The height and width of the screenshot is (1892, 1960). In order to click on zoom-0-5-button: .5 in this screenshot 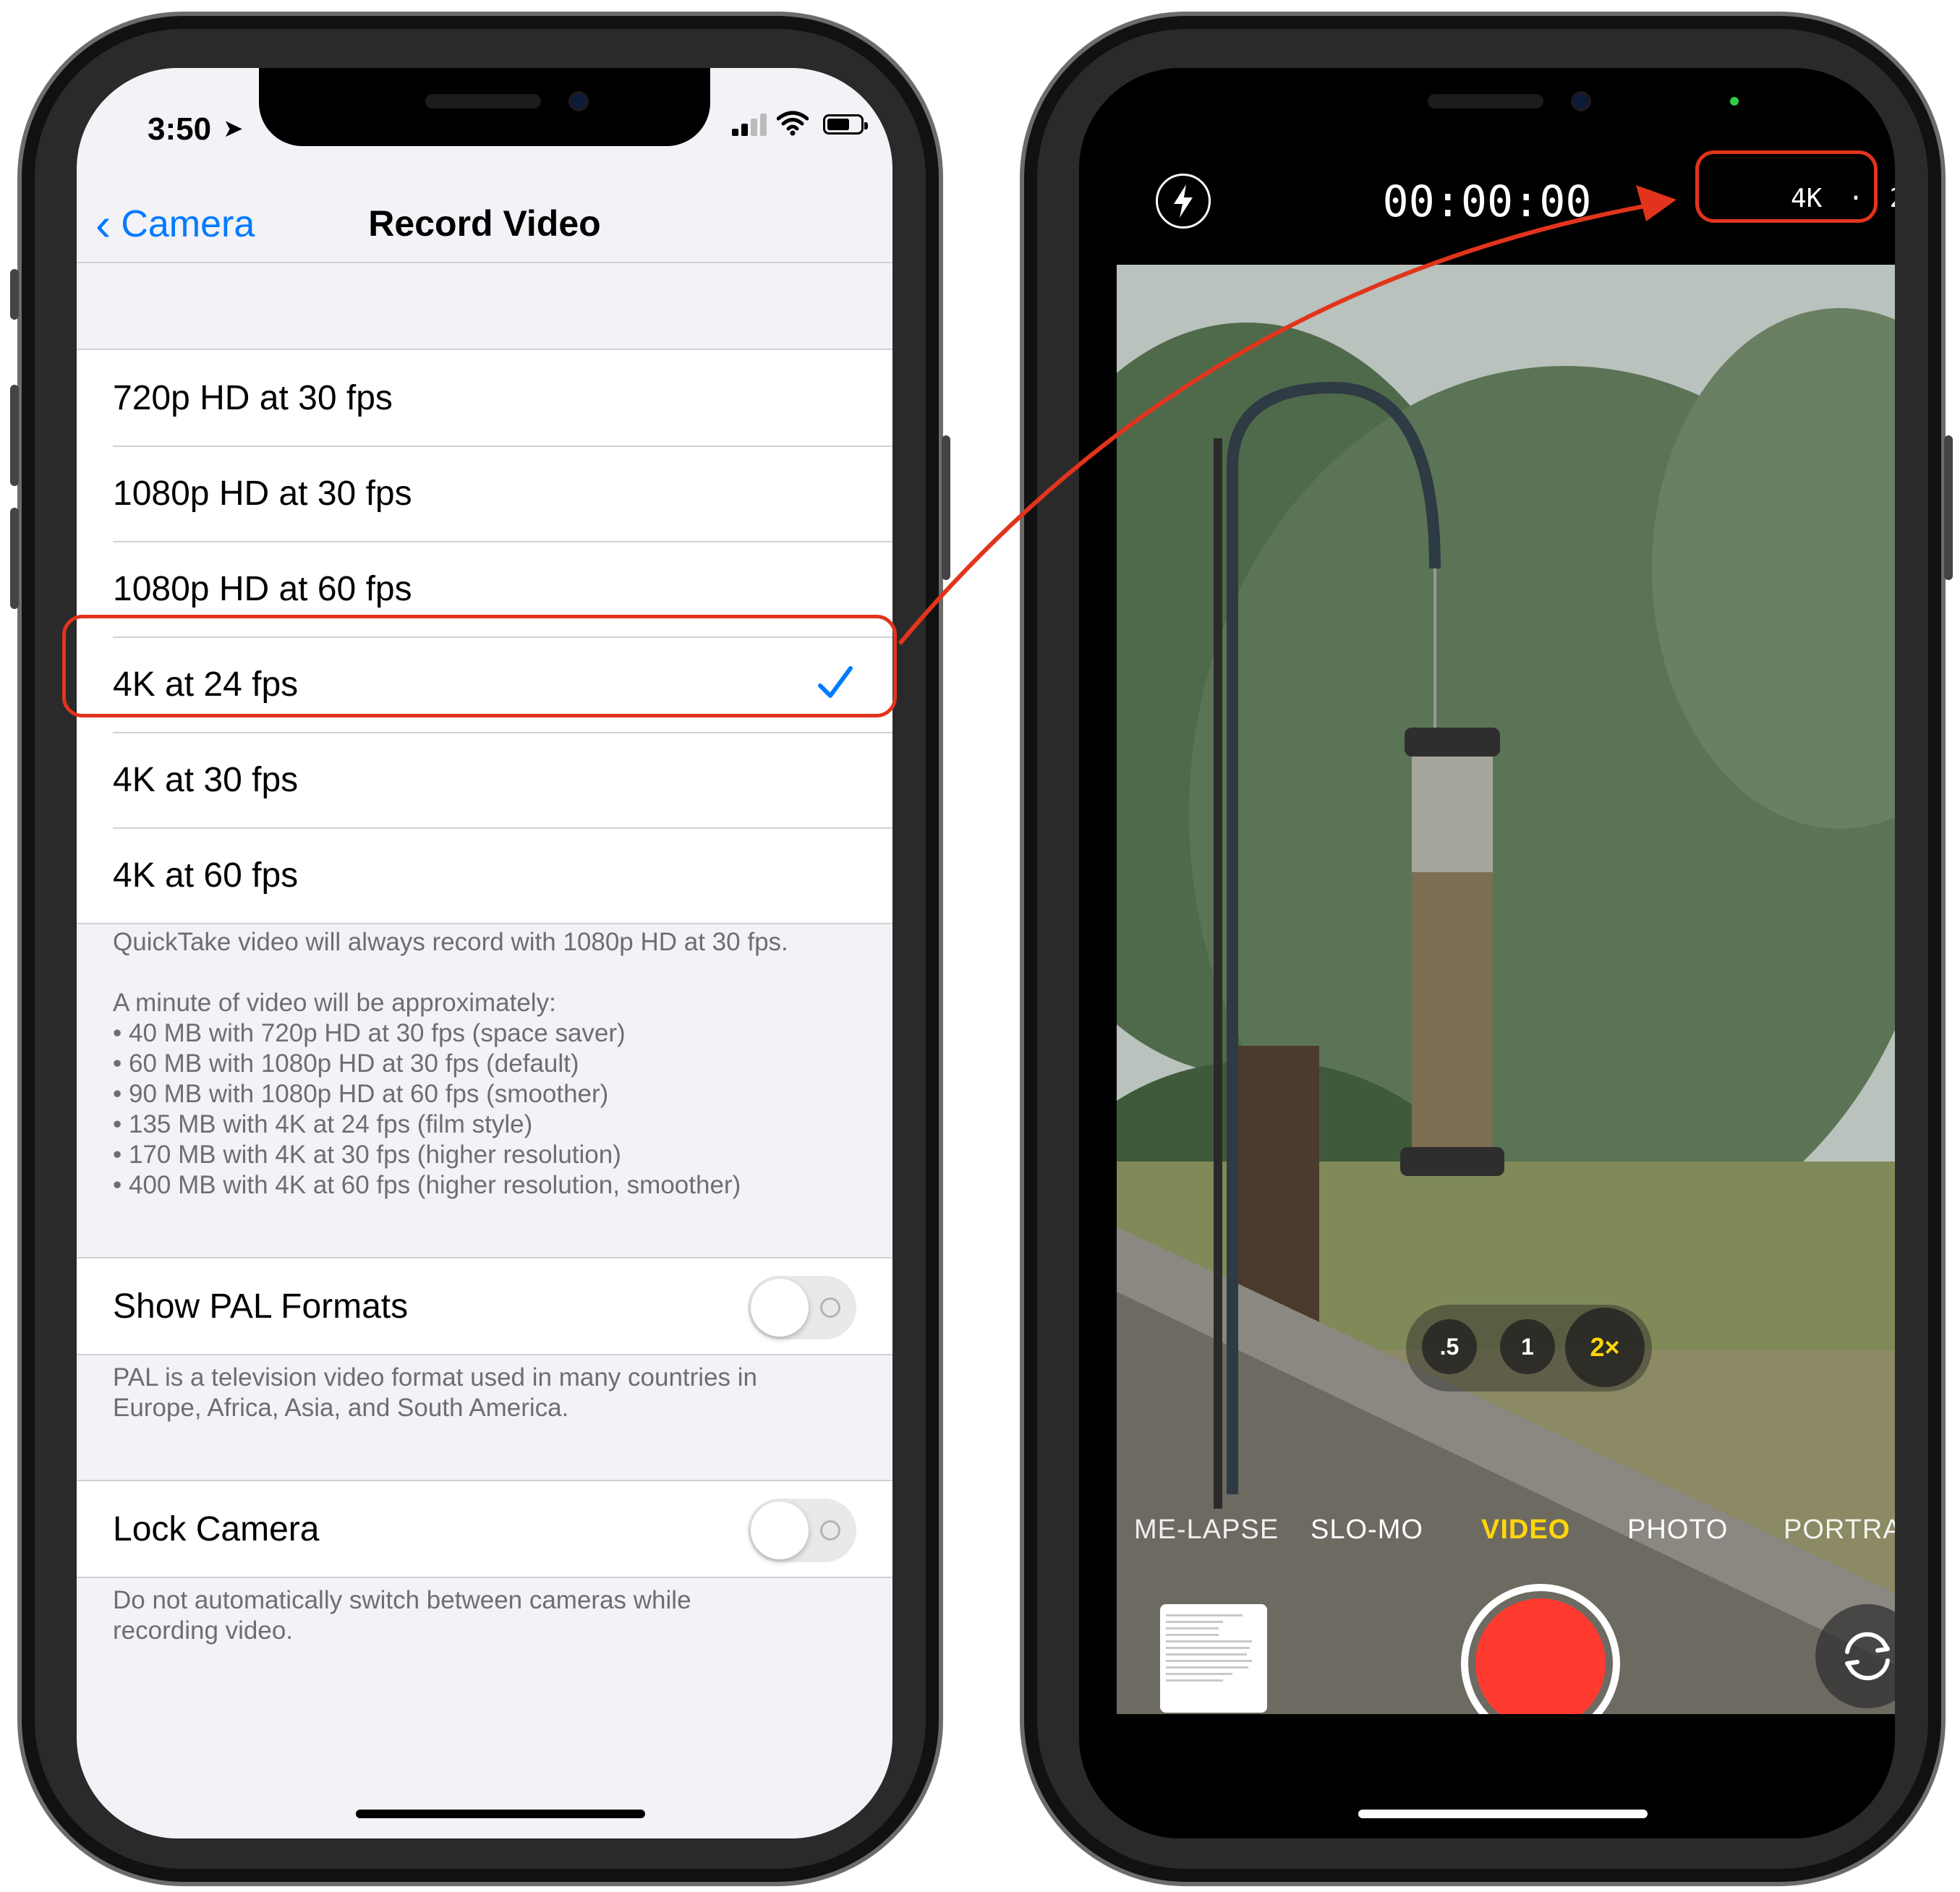, I will do `click(1449, 1346)`.